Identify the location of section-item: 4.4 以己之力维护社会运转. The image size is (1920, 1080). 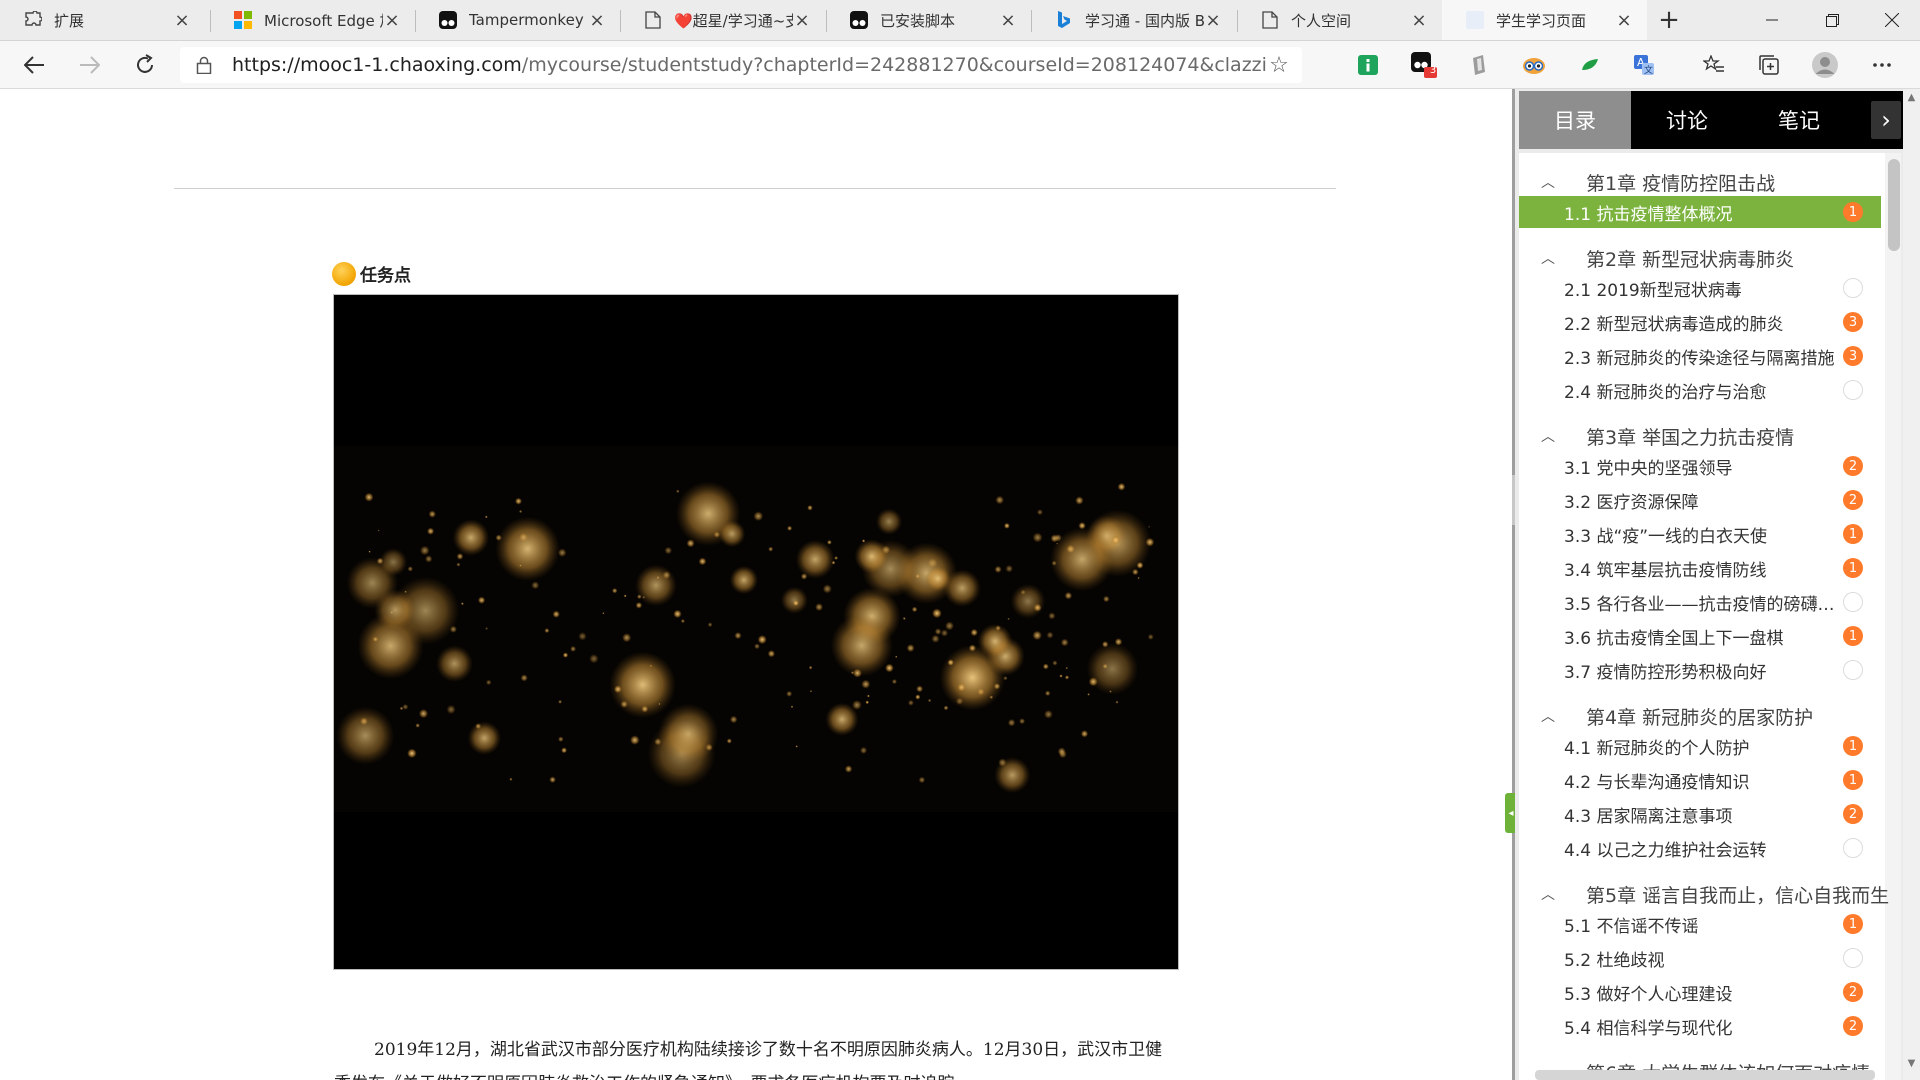
(1700, 848).